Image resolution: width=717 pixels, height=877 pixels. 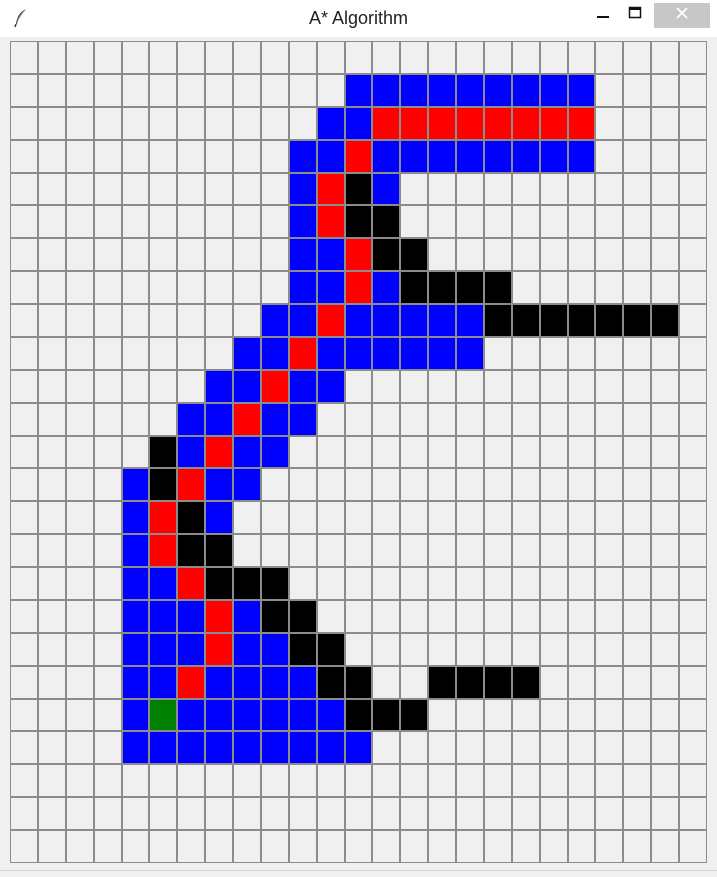 I want to click on maximize-button, so click(x=635, y=15).